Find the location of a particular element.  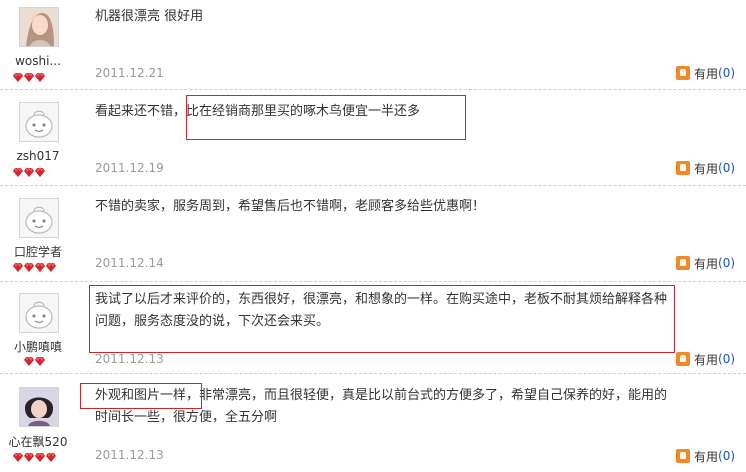

username: 心在飘520 is located at coordinates (38, 441).